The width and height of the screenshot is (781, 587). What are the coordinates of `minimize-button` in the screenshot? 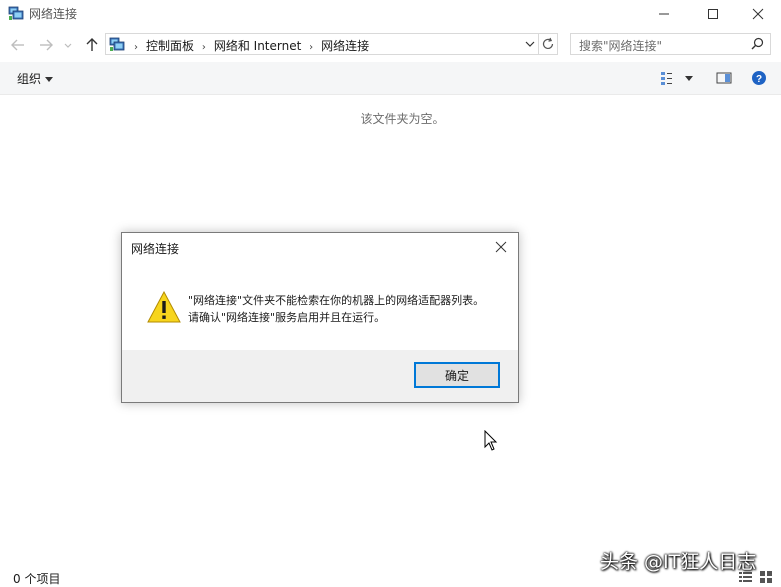 It's located at (664, 14).